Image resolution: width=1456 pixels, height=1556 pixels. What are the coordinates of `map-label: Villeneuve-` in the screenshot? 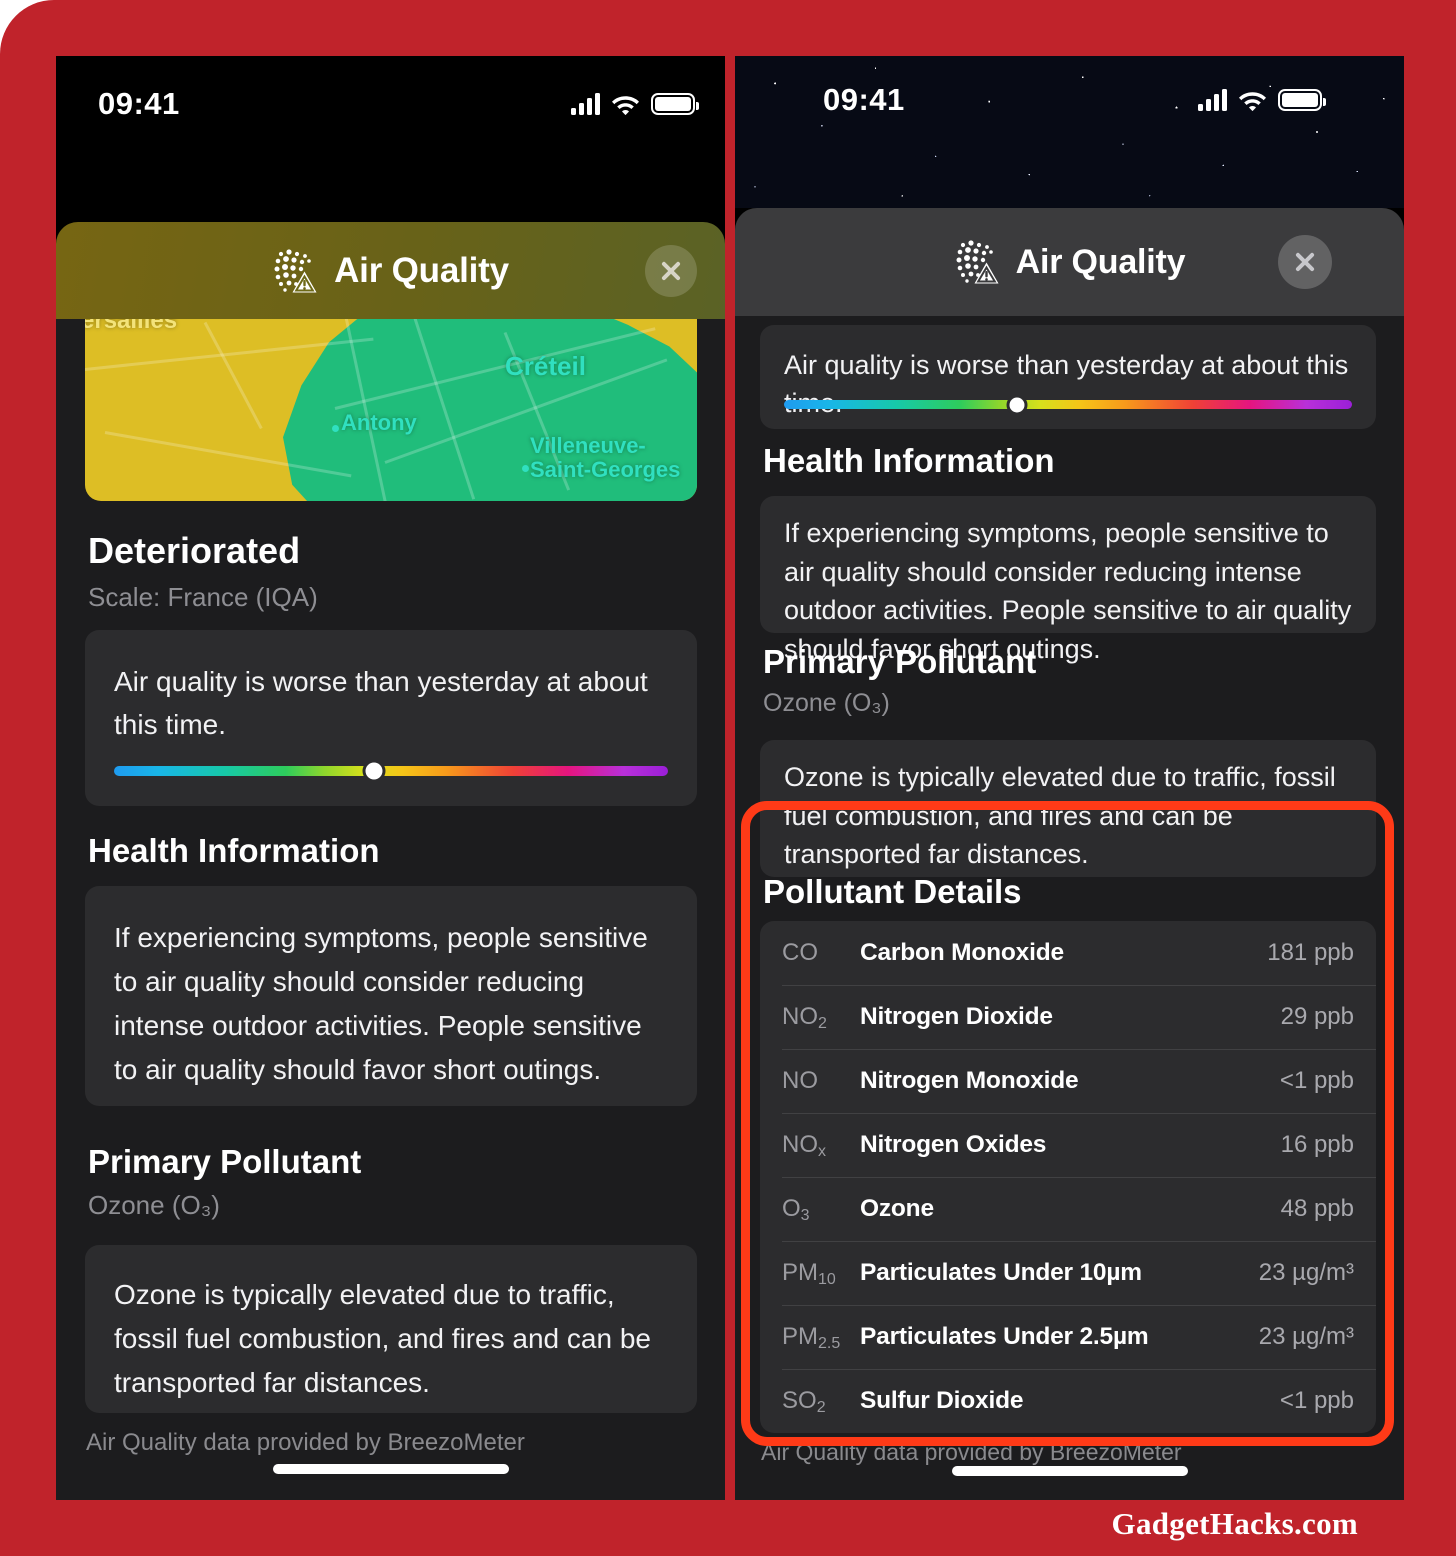 It's located at (588, 445).